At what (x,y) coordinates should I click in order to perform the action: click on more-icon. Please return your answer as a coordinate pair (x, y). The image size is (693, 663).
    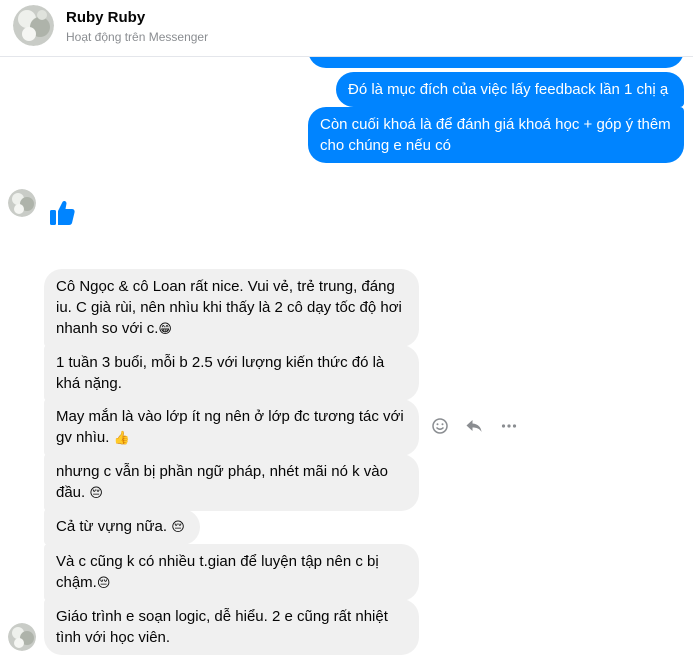
    Looking at the image, I should click on (509, 426).